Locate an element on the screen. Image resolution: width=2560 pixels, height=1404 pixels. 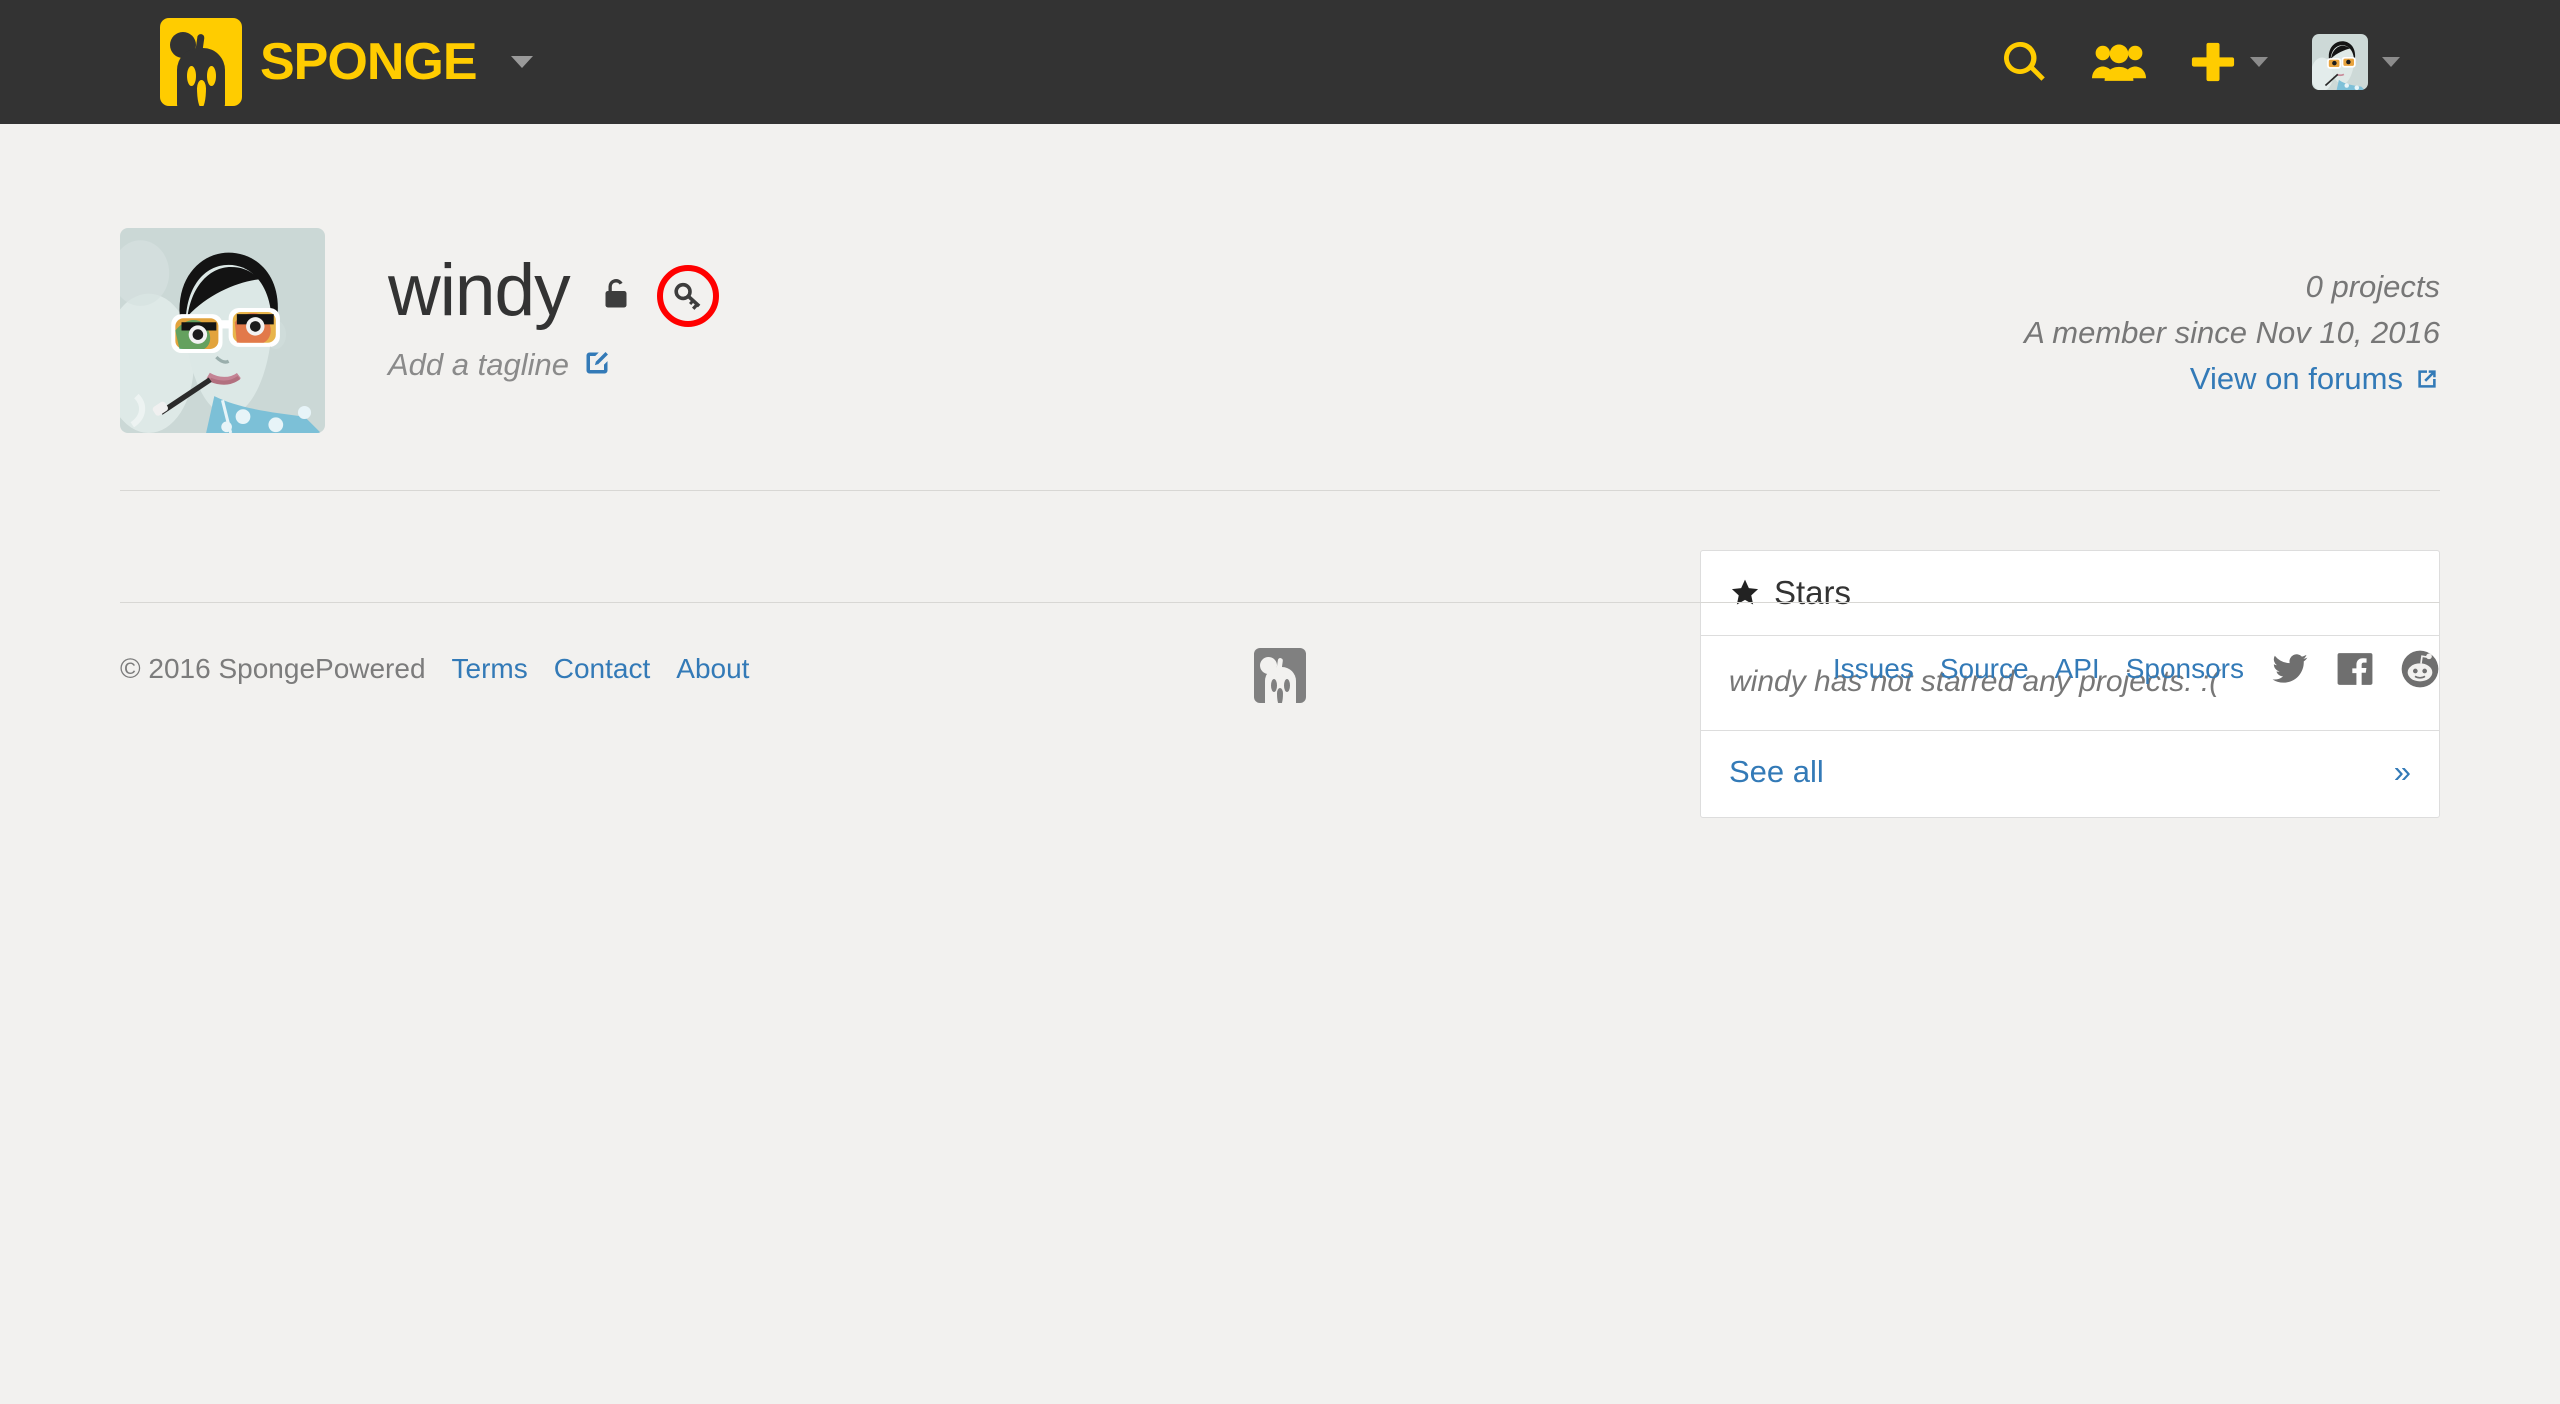
footer-link-issues: Issues is located at coordinates (1873, 669).